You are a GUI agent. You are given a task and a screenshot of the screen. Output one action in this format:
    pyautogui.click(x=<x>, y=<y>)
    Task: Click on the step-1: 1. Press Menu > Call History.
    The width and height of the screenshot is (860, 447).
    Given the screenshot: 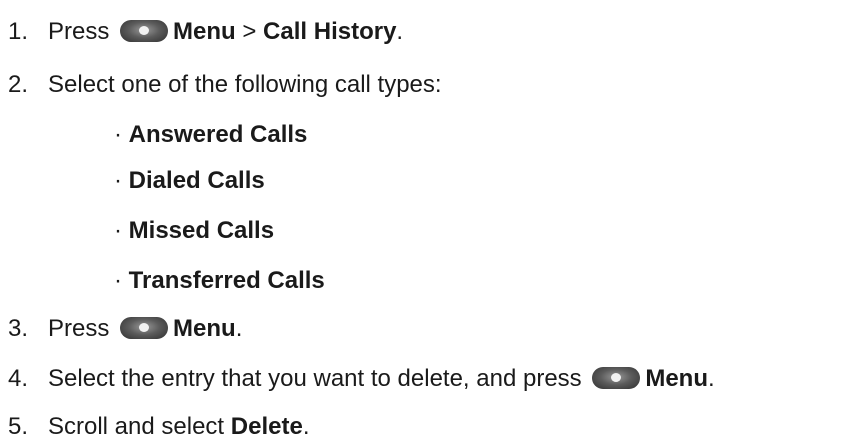 What is the action you would take?
    pyautogui.click(x=201, y=32)
    